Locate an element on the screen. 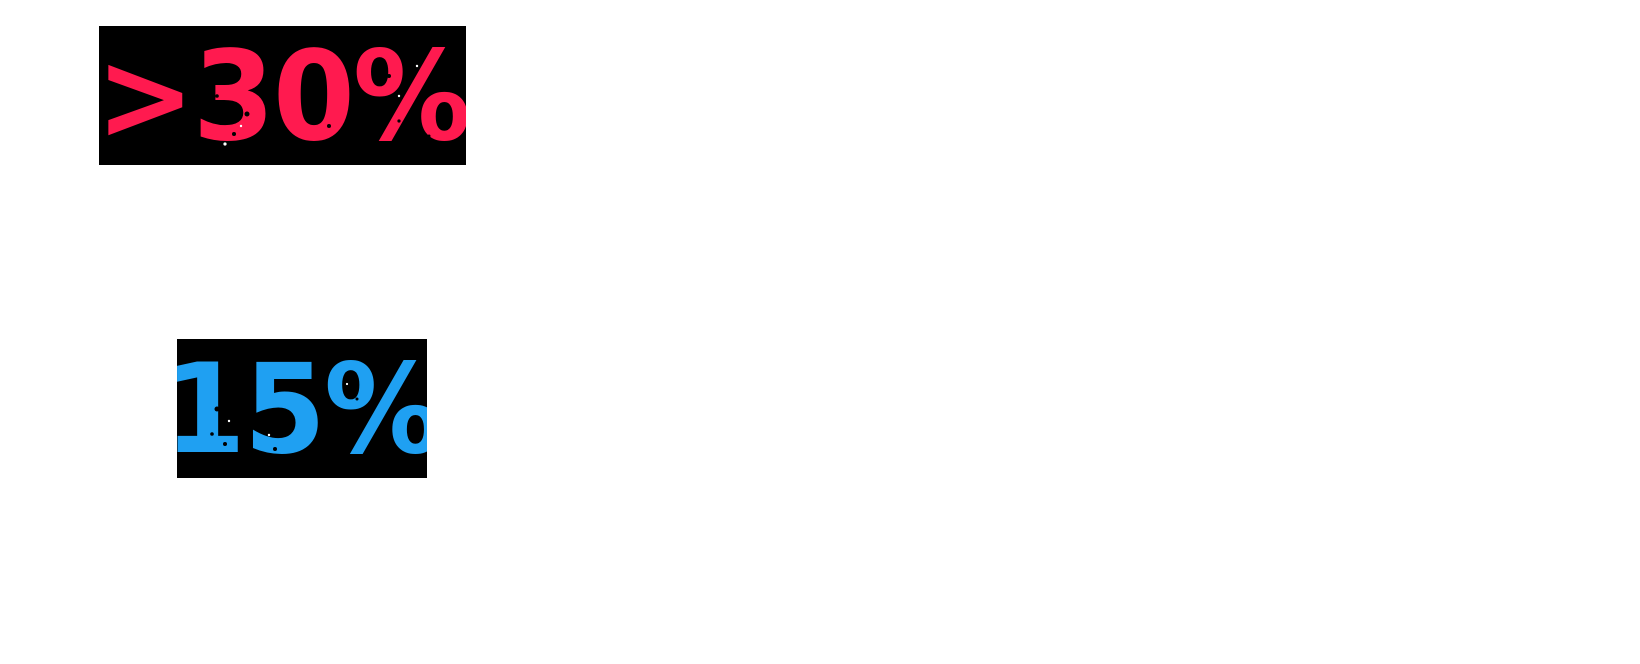 The image size is (1640, 664). stat-badge-greater-than-30-percent: >30% is located at coordinates (282, 95).